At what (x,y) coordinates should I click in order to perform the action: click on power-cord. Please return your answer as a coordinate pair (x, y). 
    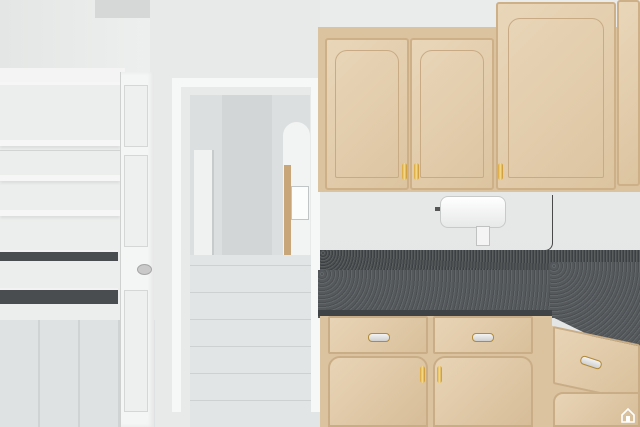
    Looking at the image, I should click on (546, 223).